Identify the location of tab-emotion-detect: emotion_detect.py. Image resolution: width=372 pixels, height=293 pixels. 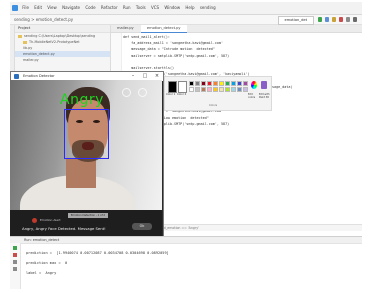
(163, 29).